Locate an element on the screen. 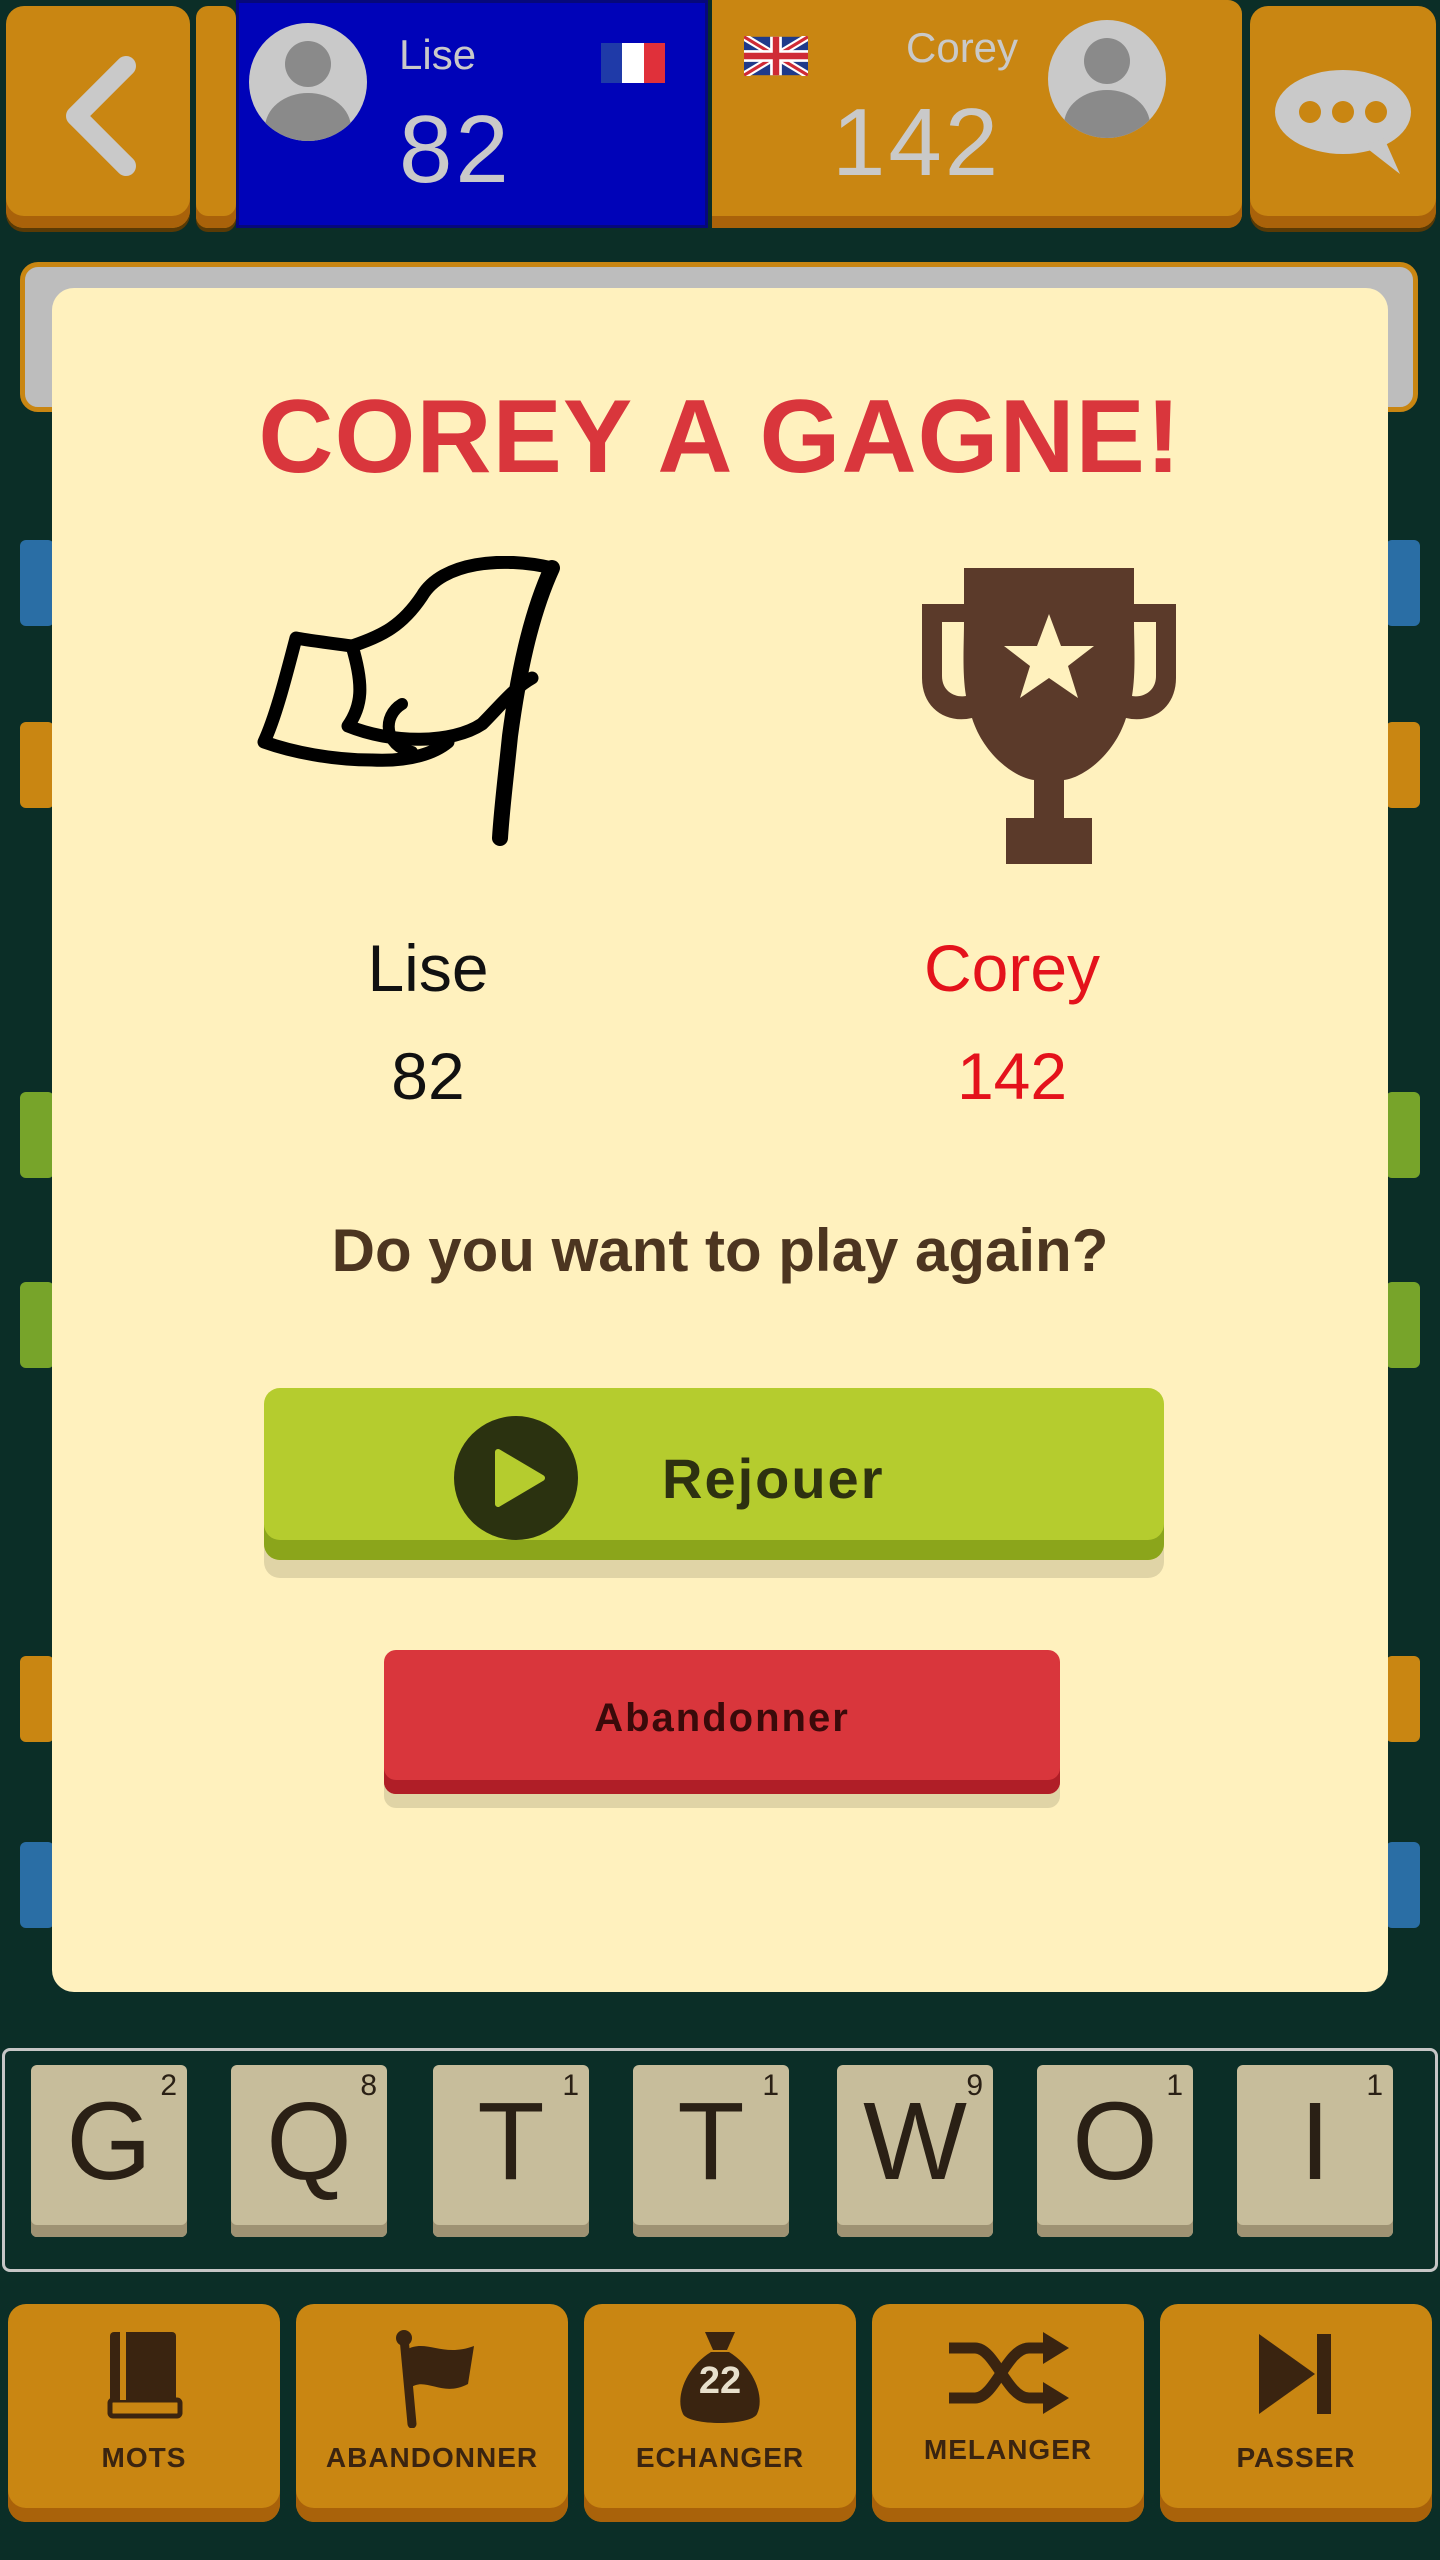  player-score: 82 is located at coordinates (455, 149).